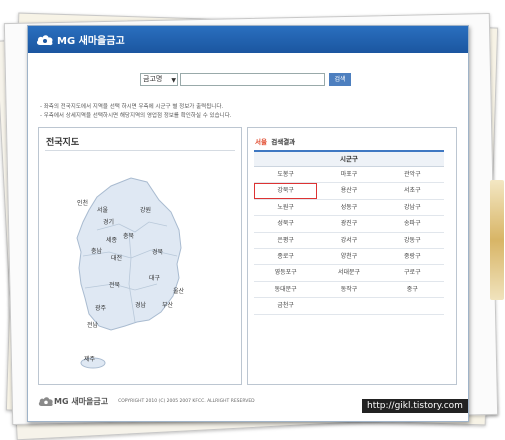 Image resolution: width=505 pixels, height=440 pixels. I want to click on results-region: 서울, so click(261, 142).